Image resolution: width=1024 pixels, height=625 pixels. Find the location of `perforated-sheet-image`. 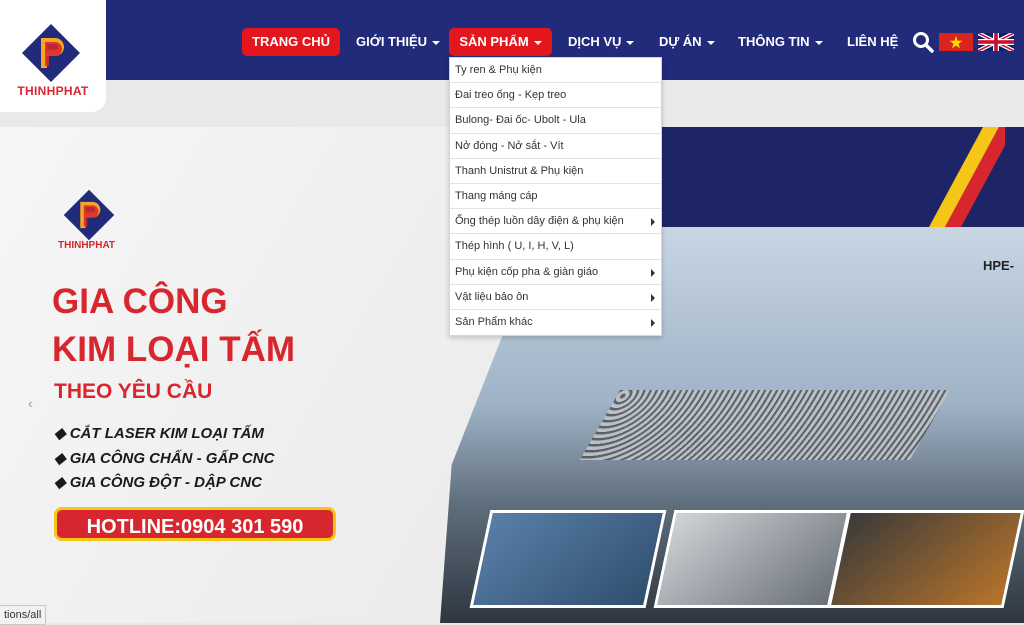

perforated-sheet-image is located at coordinates (765, 425).